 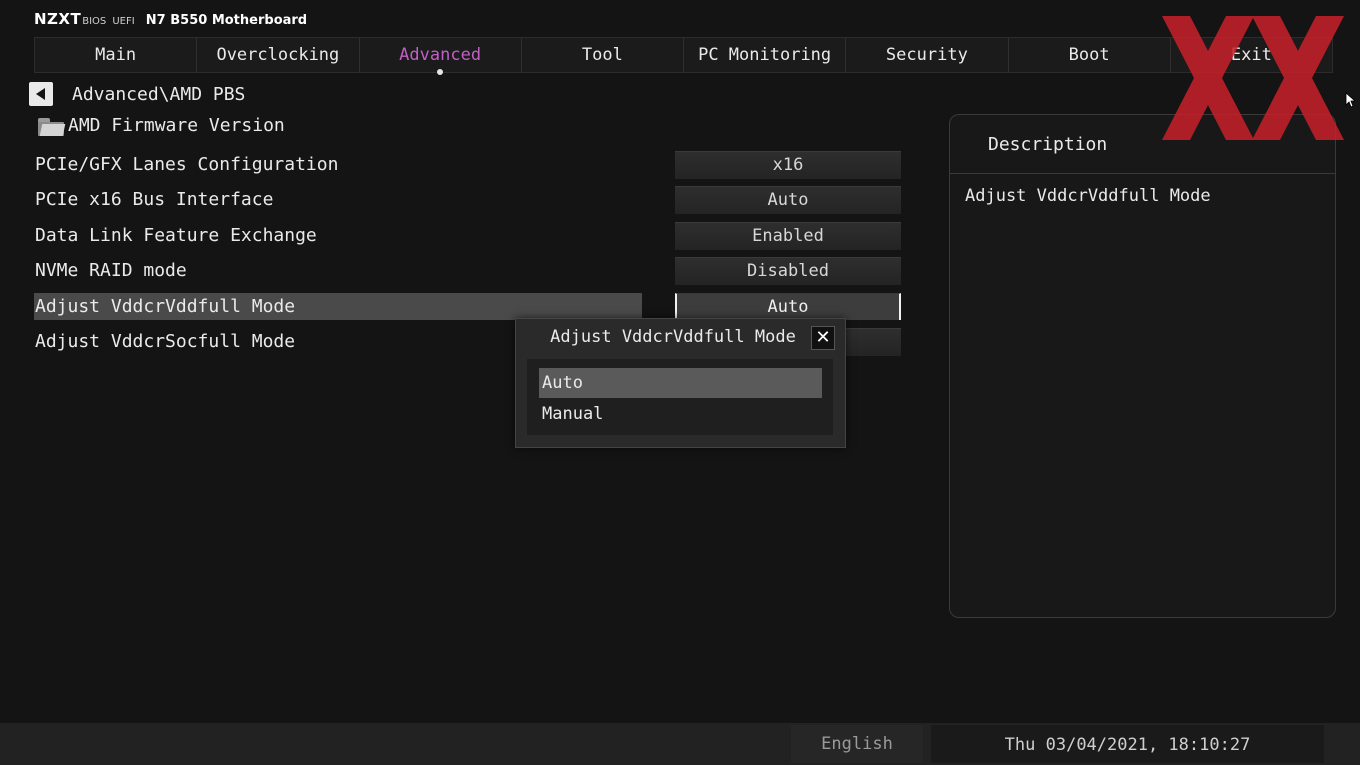 I want to click on setting-value-pcie-x16-bus: Auto, so click(x=788, y=200).